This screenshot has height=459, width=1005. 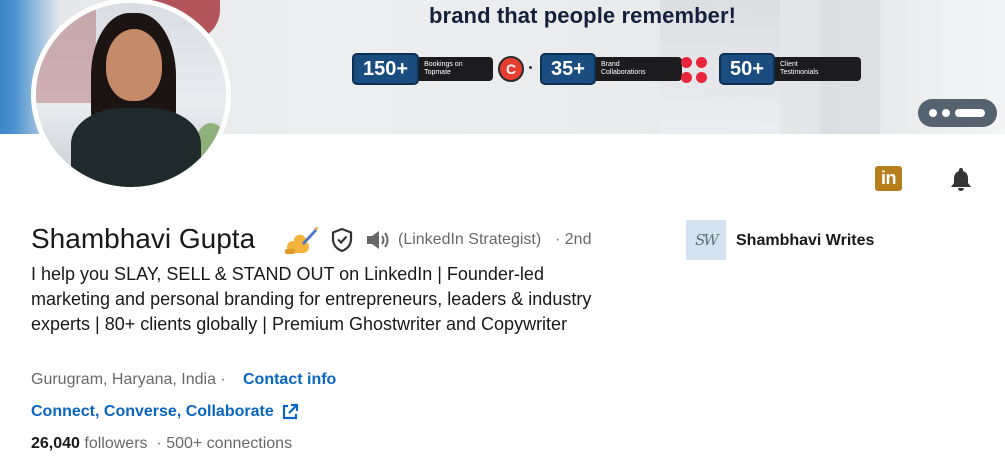 I want to click on separator-dot, so click(x=530, y=67).